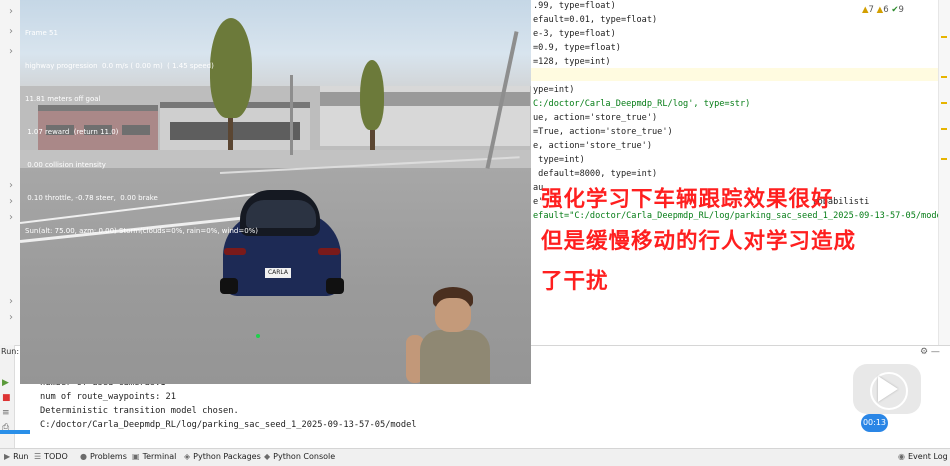 This screenshot has height=466, width=950. What do you see at coordinates (595, 118) in the screenshot?
I see `code-line: ue, action='store_true')` at bounding box center [595, 118].